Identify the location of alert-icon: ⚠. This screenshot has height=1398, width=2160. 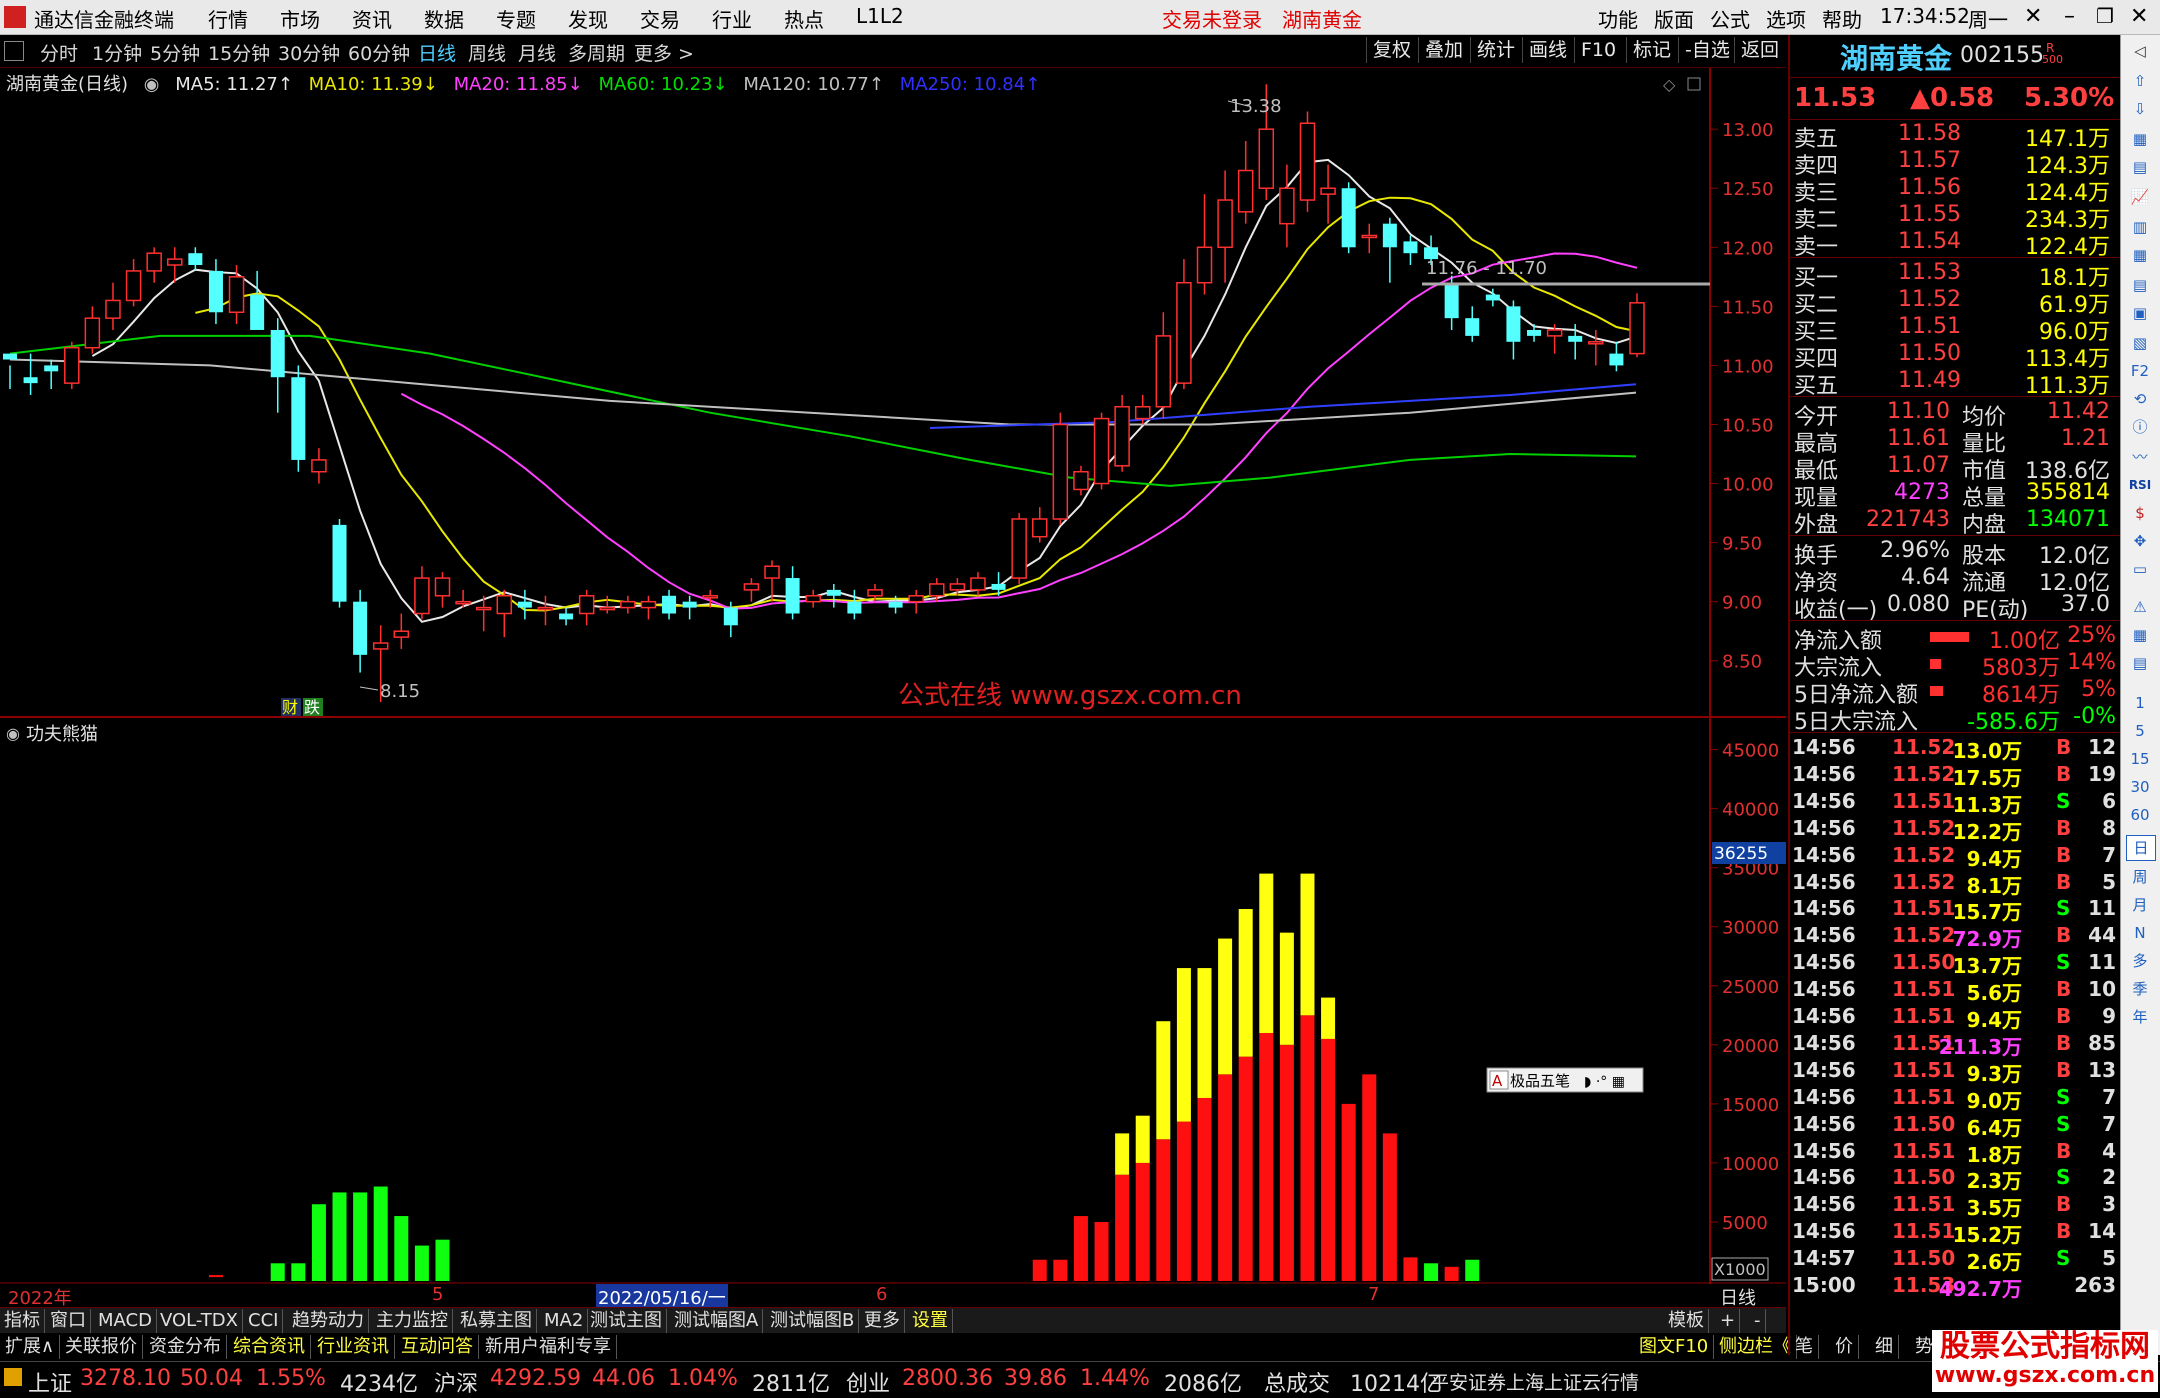
(2140, 607).